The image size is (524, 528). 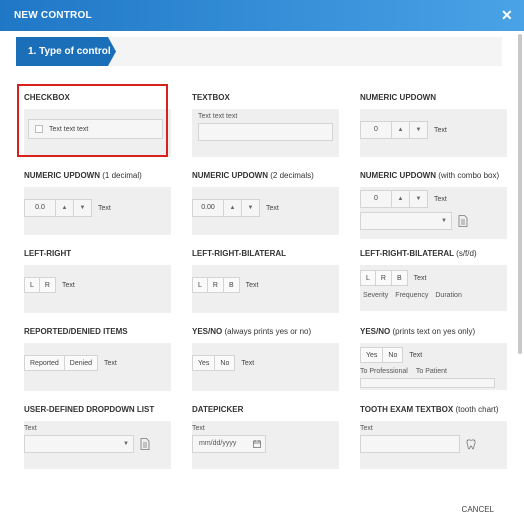 I want to click on control-option-numeric-1-decimal: NUMERIC UPDOWN (1 decimal) 0.0 ▲ ▼ Text, so click(x=97, y=202).